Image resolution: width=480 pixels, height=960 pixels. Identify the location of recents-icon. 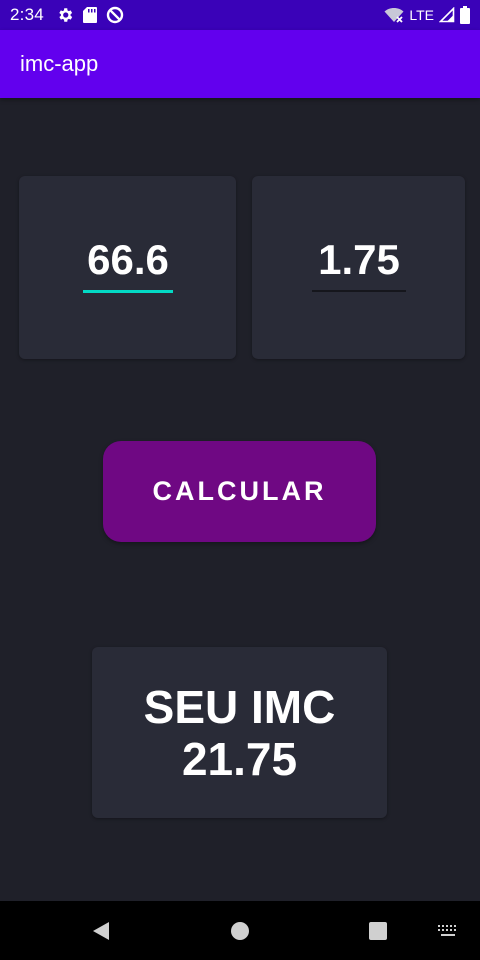
(378, 931).